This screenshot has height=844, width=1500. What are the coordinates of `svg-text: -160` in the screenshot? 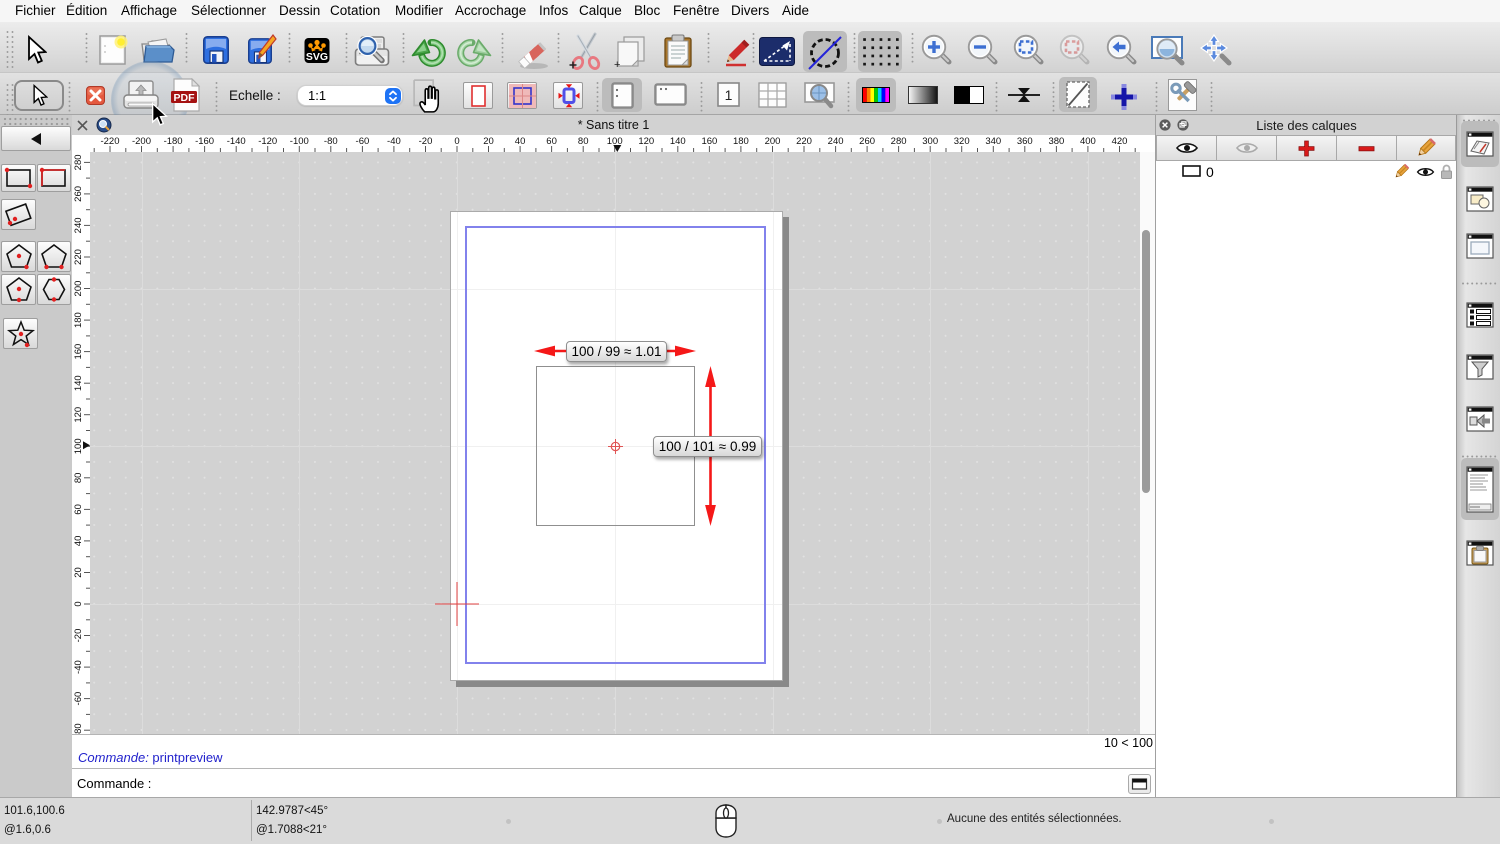 It's located at (204, 141).